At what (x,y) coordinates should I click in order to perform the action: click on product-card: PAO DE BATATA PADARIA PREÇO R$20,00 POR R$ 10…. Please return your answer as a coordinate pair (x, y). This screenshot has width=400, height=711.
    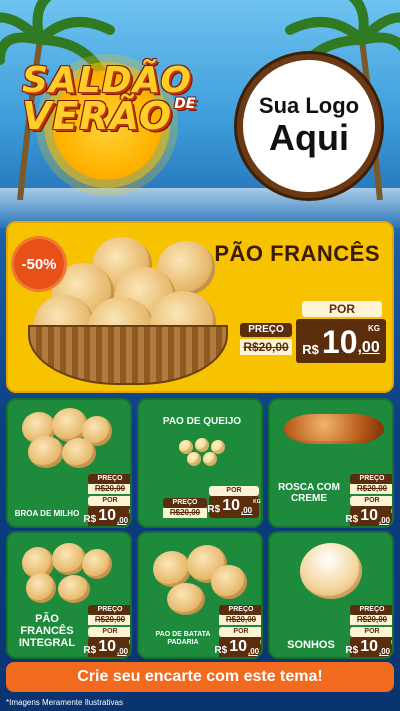
    Looking at the image, I should click on (200, 595).